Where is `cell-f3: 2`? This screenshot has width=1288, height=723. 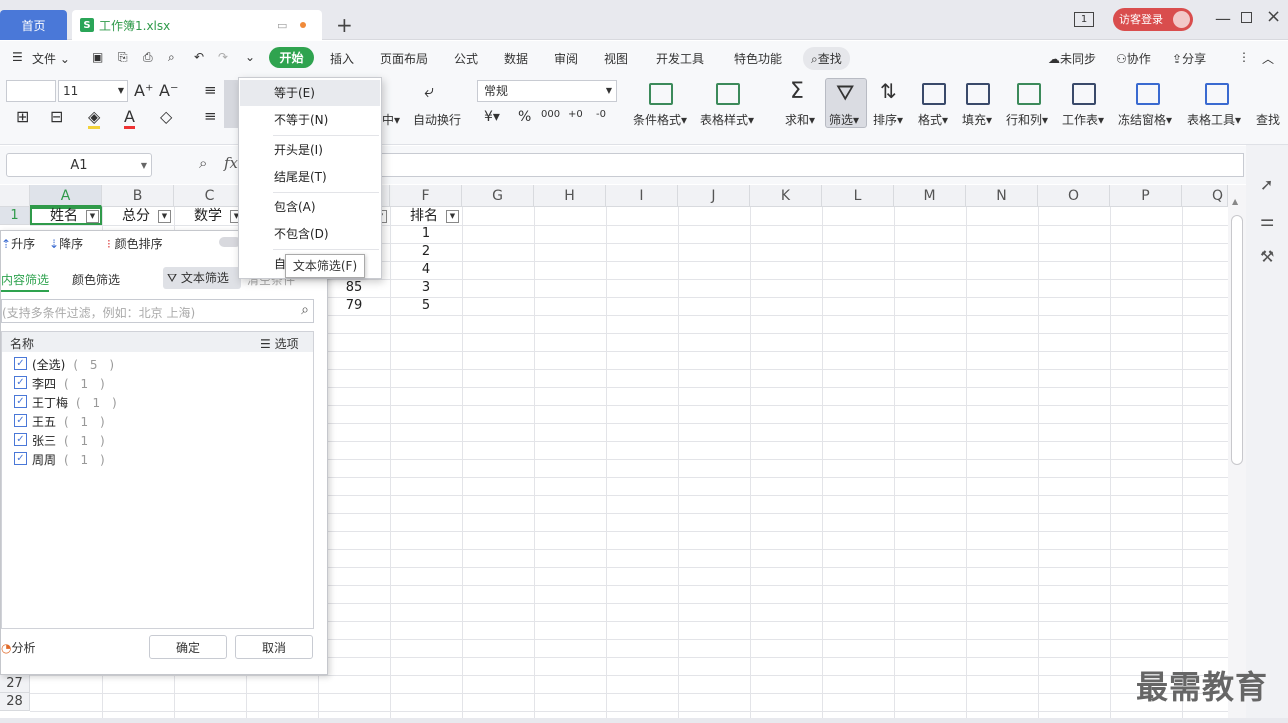
cell-f3: 2 is located at coordinates (426, 252).